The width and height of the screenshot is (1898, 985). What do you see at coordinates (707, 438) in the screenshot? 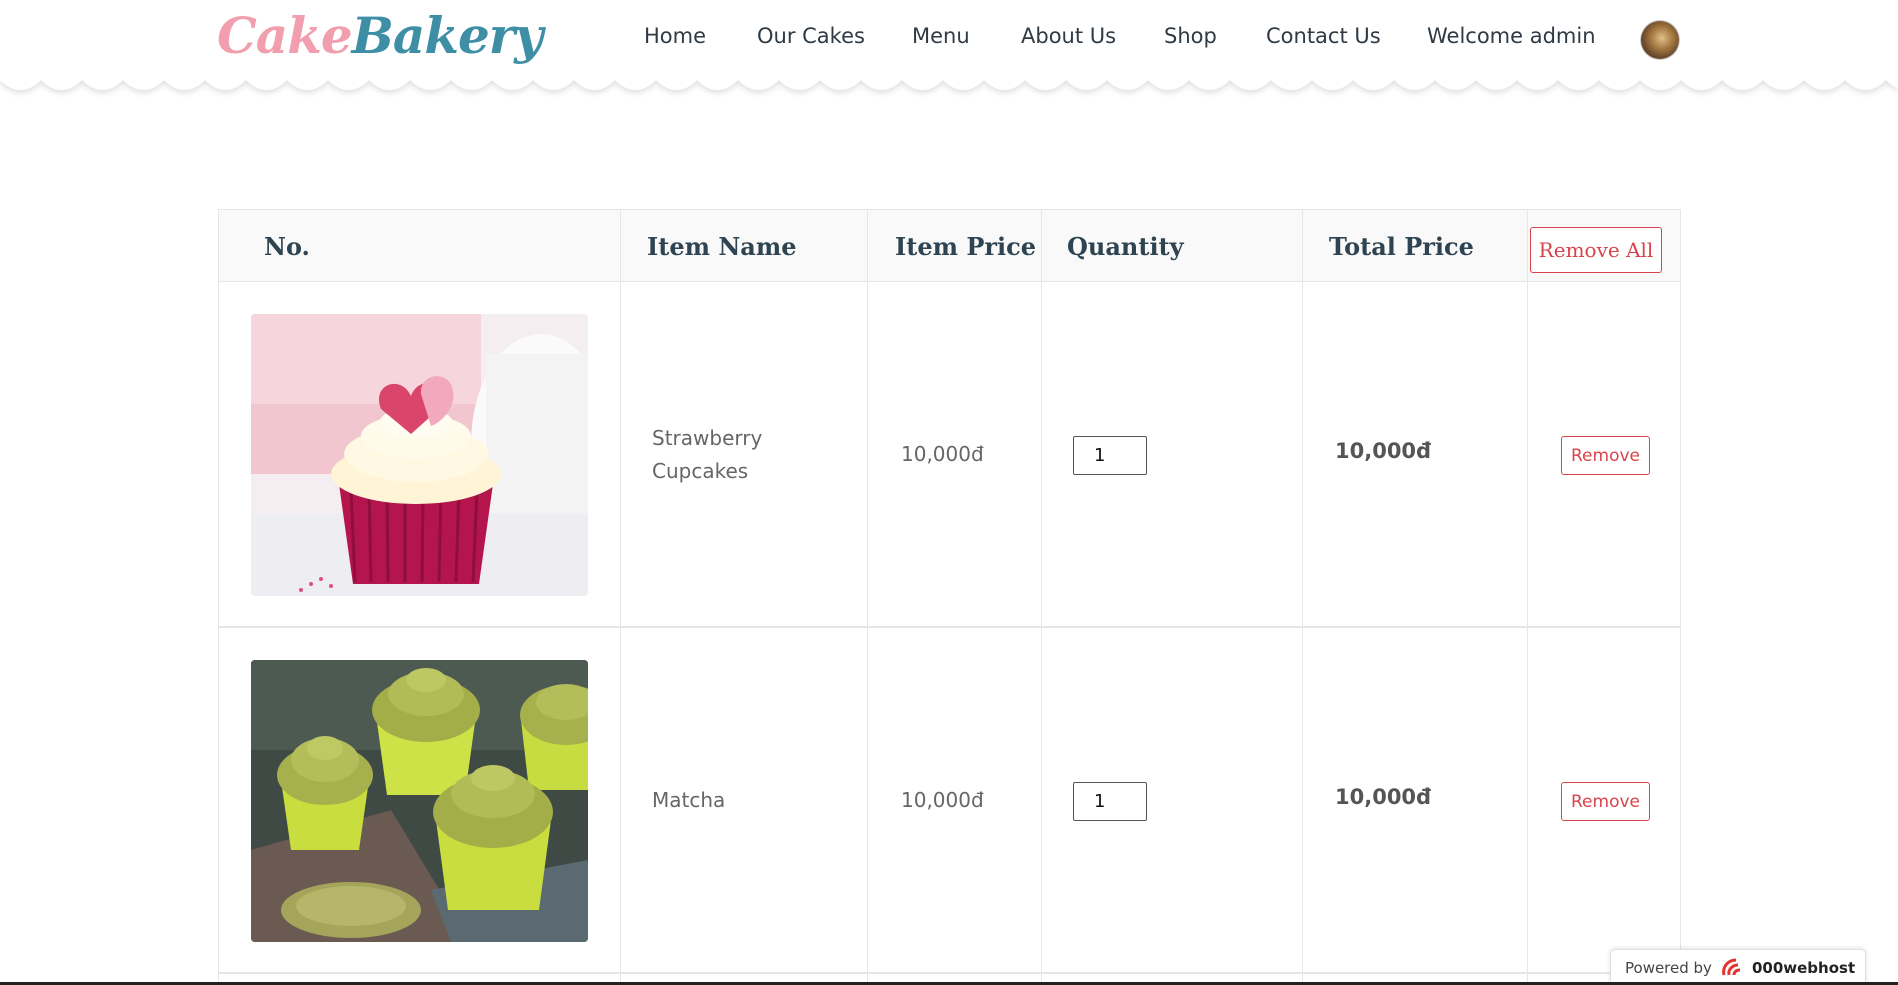
I see `item-name-line: Strawberry` at bounding box center [707, 438].